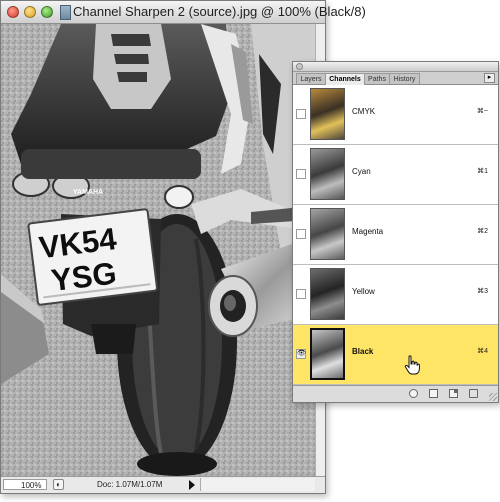  Describe the element at coordinates (482, 171) in the screenshot. I see `channel-shortcut: ⌘1` at that location.